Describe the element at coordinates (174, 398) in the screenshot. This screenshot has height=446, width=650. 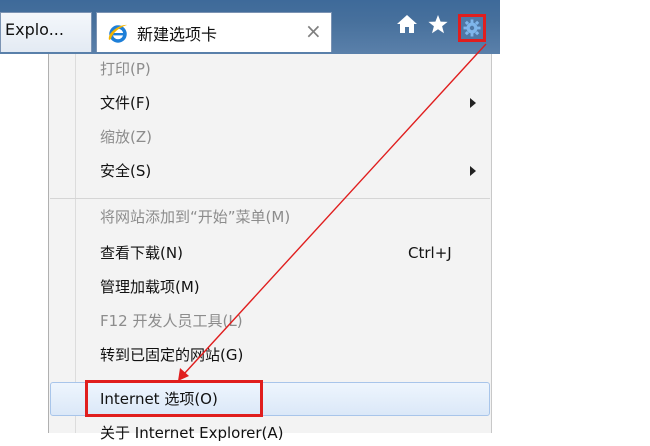
I see `annotation-highlight-box` at that location.